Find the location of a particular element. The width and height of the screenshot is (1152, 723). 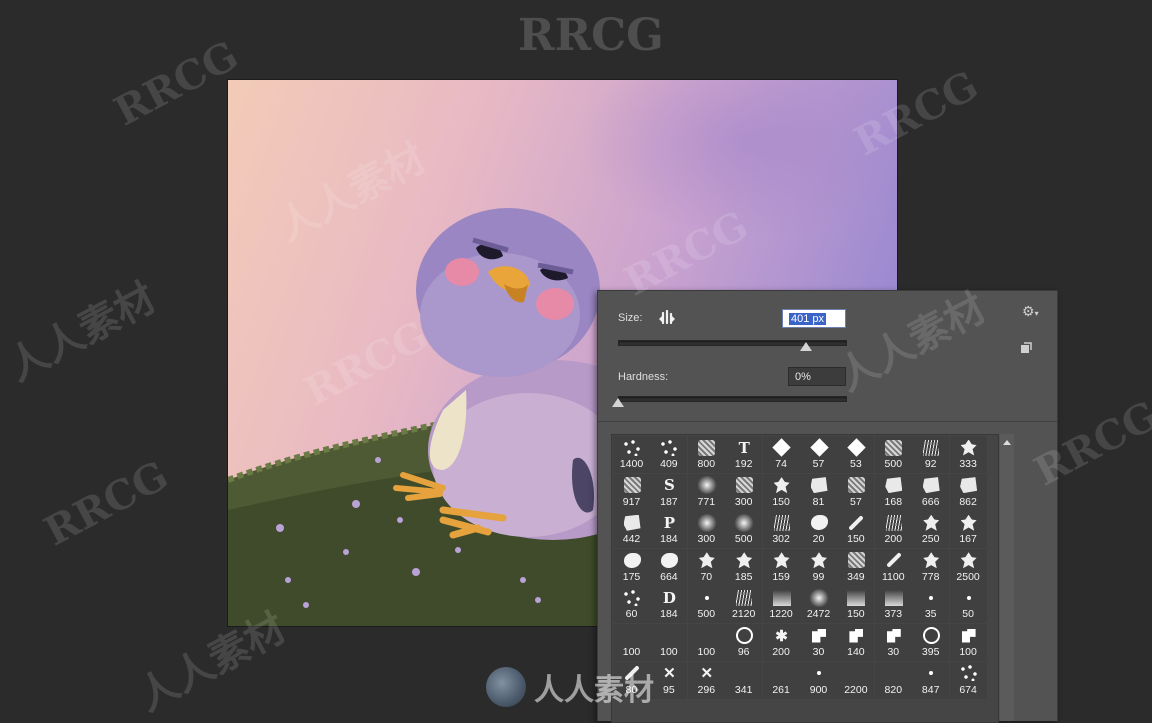

brush-size-label: 74 is located at coordinates (781, 464).